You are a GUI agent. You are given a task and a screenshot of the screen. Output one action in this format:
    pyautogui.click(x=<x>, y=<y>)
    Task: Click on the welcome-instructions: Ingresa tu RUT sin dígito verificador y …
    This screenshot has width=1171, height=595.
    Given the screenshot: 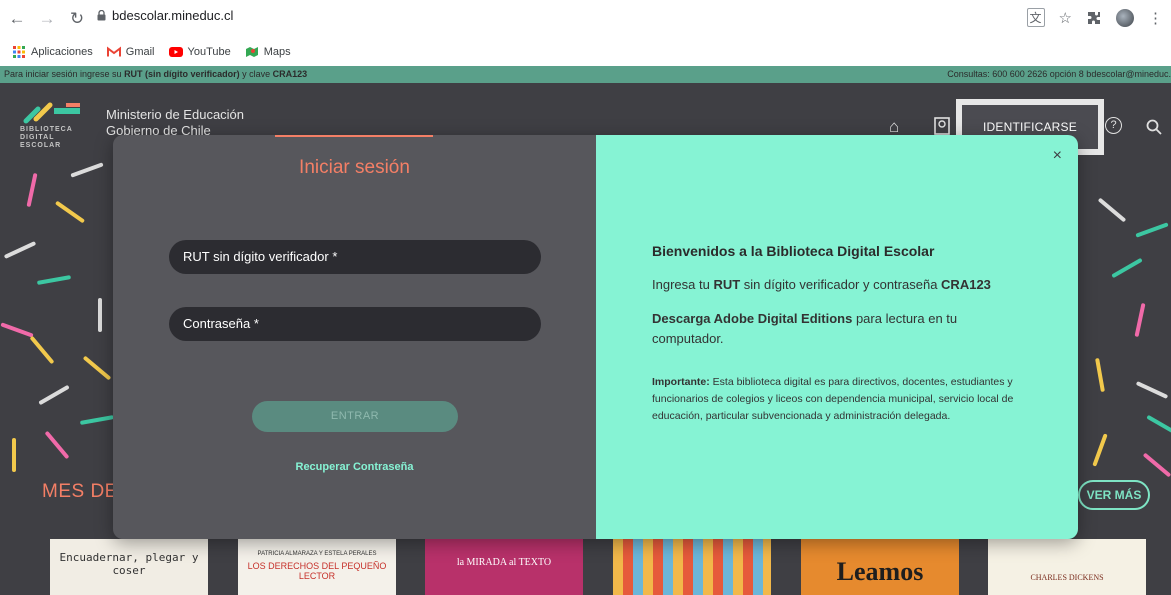 What is the action you would take?
    pyautogui.click(x=837, y=285)
    